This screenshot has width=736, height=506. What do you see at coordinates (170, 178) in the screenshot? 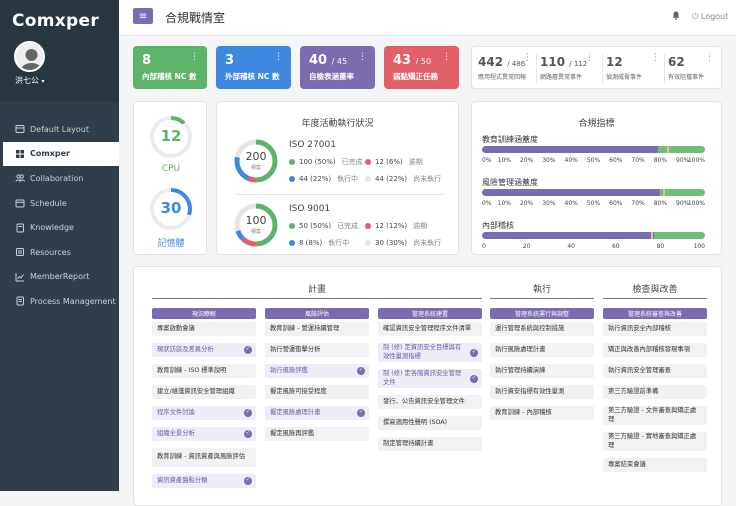
I see `system-resource-card: 12 CPU 30 記憶體` at bounding box center [170, 178].